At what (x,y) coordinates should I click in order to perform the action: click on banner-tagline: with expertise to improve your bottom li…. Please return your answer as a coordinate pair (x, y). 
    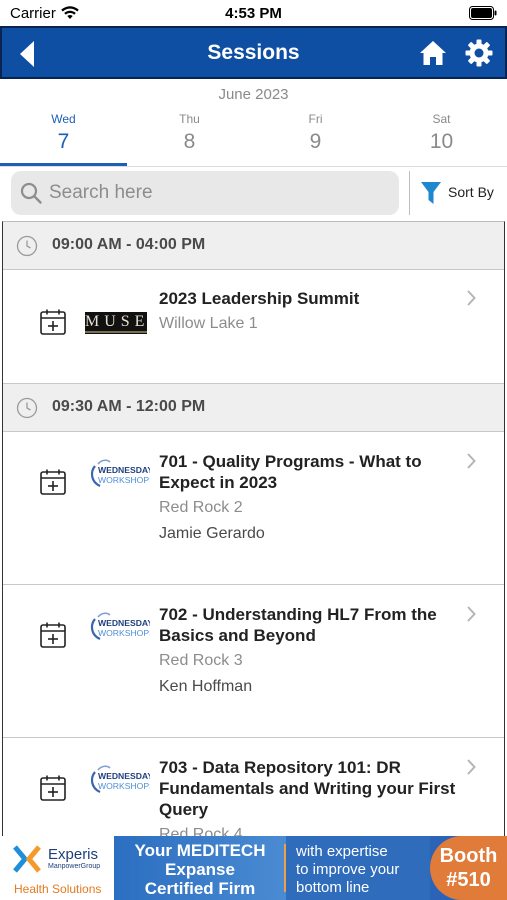
    Looking at the image, I should click on (358, 868).